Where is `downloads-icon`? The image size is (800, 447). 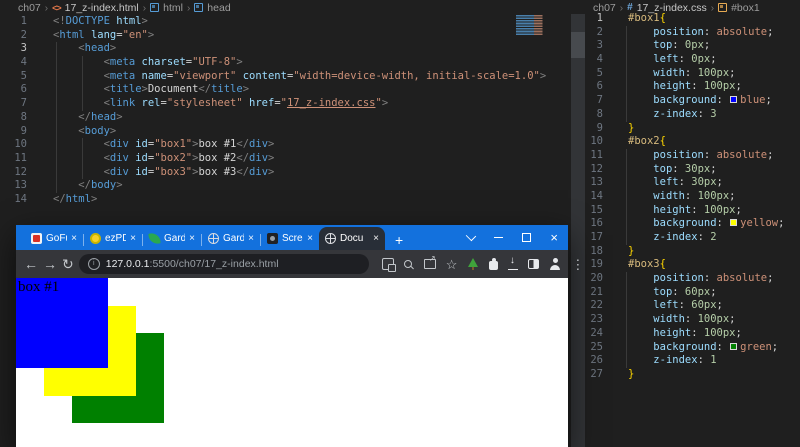 downloads-icon is located at coordinates (513, 263).